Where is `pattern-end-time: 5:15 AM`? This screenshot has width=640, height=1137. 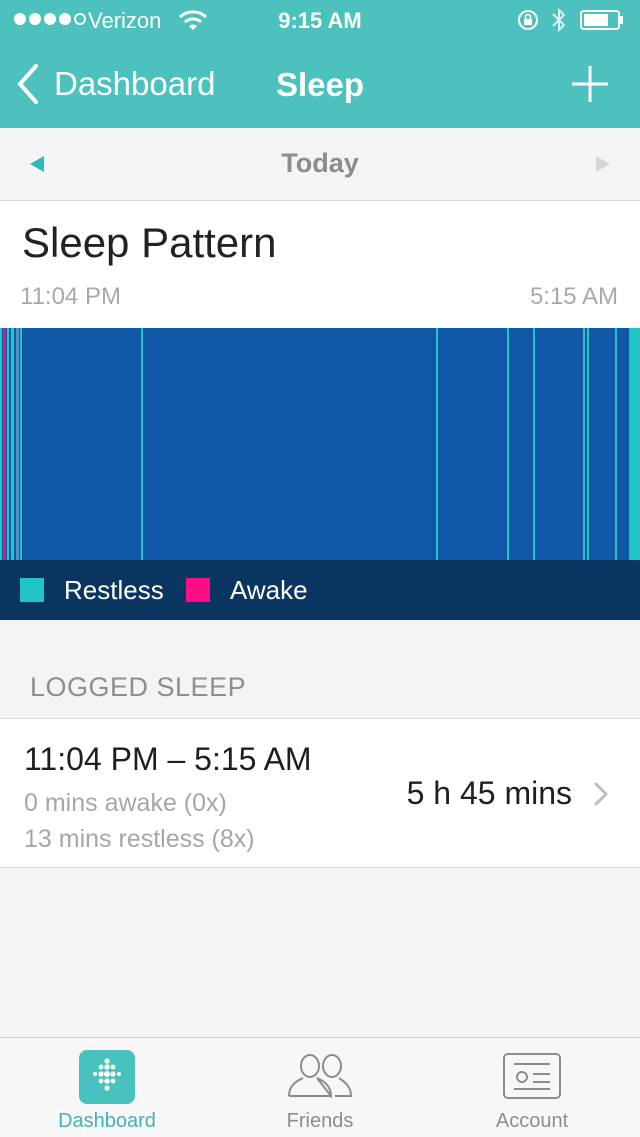
pattern-end-time: 5:15 AM is located at coordinates (573, 296).